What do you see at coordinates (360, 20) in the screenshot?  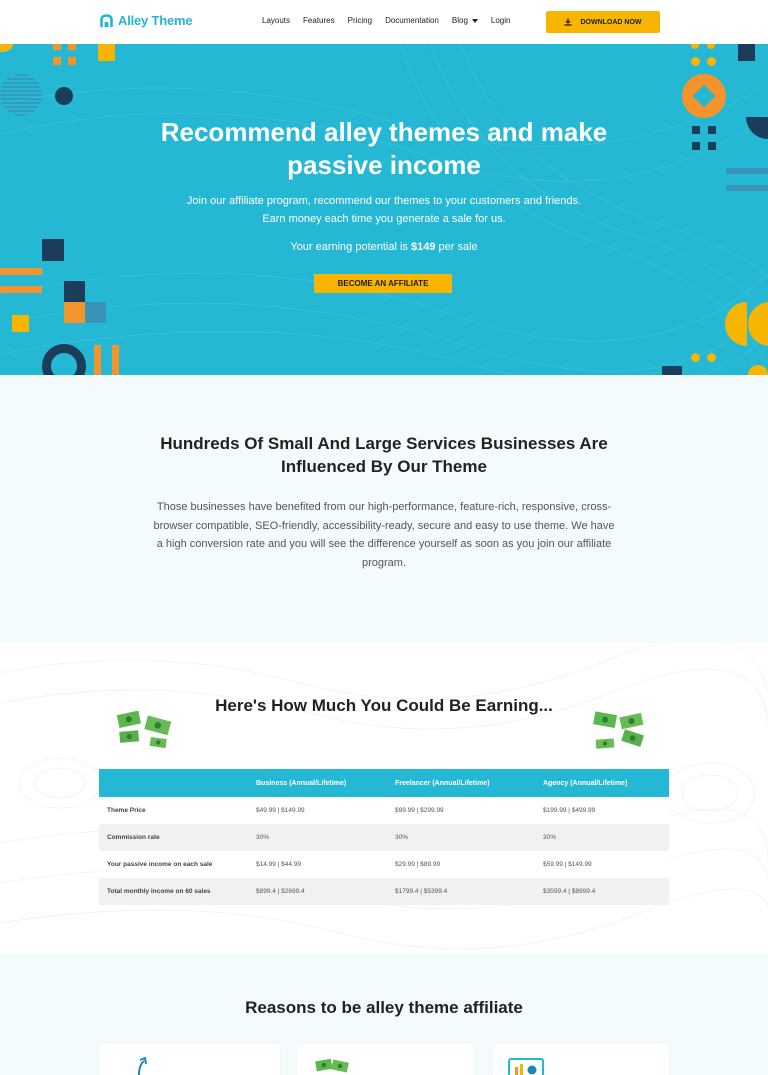 I see `nav-item-pricing: Pricing` at bounding box center [360, 20].